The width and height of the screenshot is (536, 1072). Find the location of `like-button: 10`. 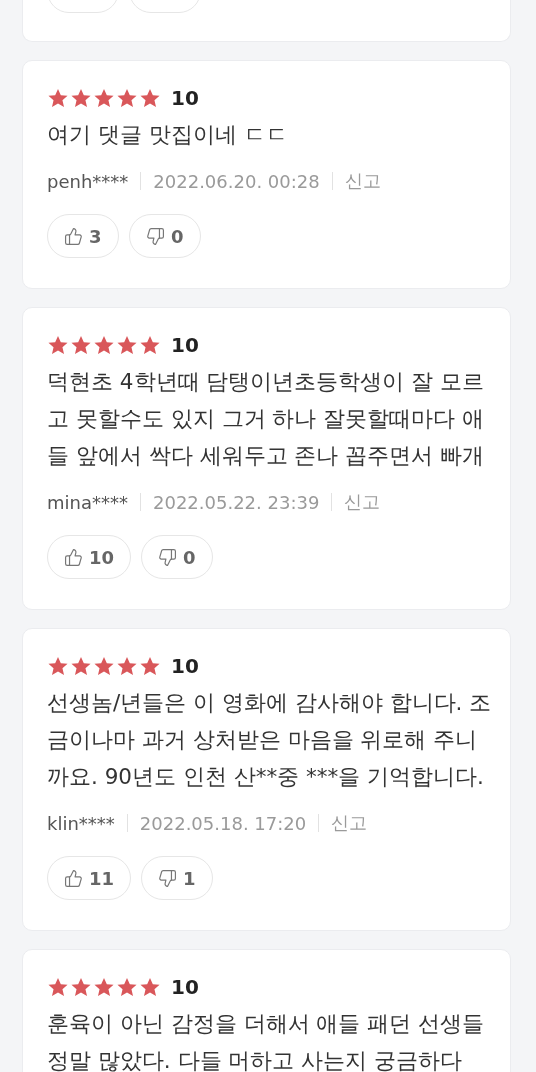

like-button: 10 is located at coordinates (89, 557).